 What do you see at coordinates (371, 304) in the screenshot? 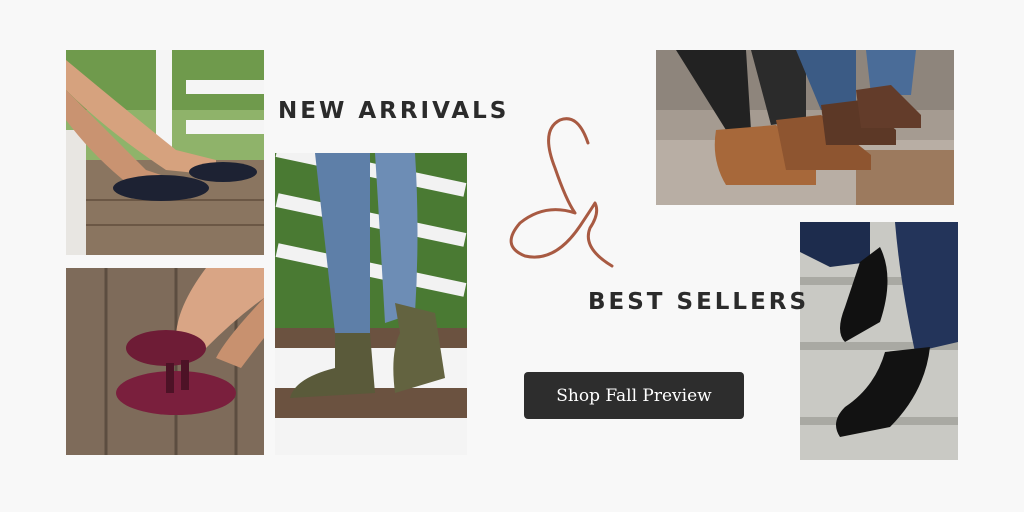
I see `photo-olive-ankle-boots` at bounding box center [371, 304].